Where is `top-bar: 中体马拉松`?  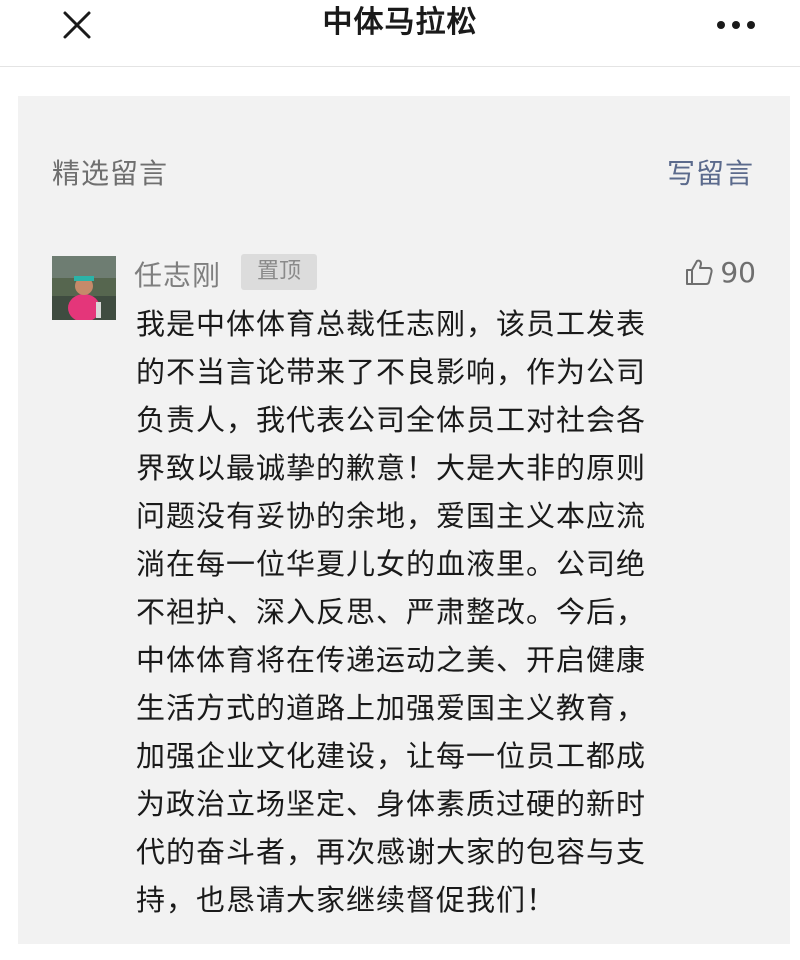 top-bar: 中体马拉松 is located at coordinates (400, 33).